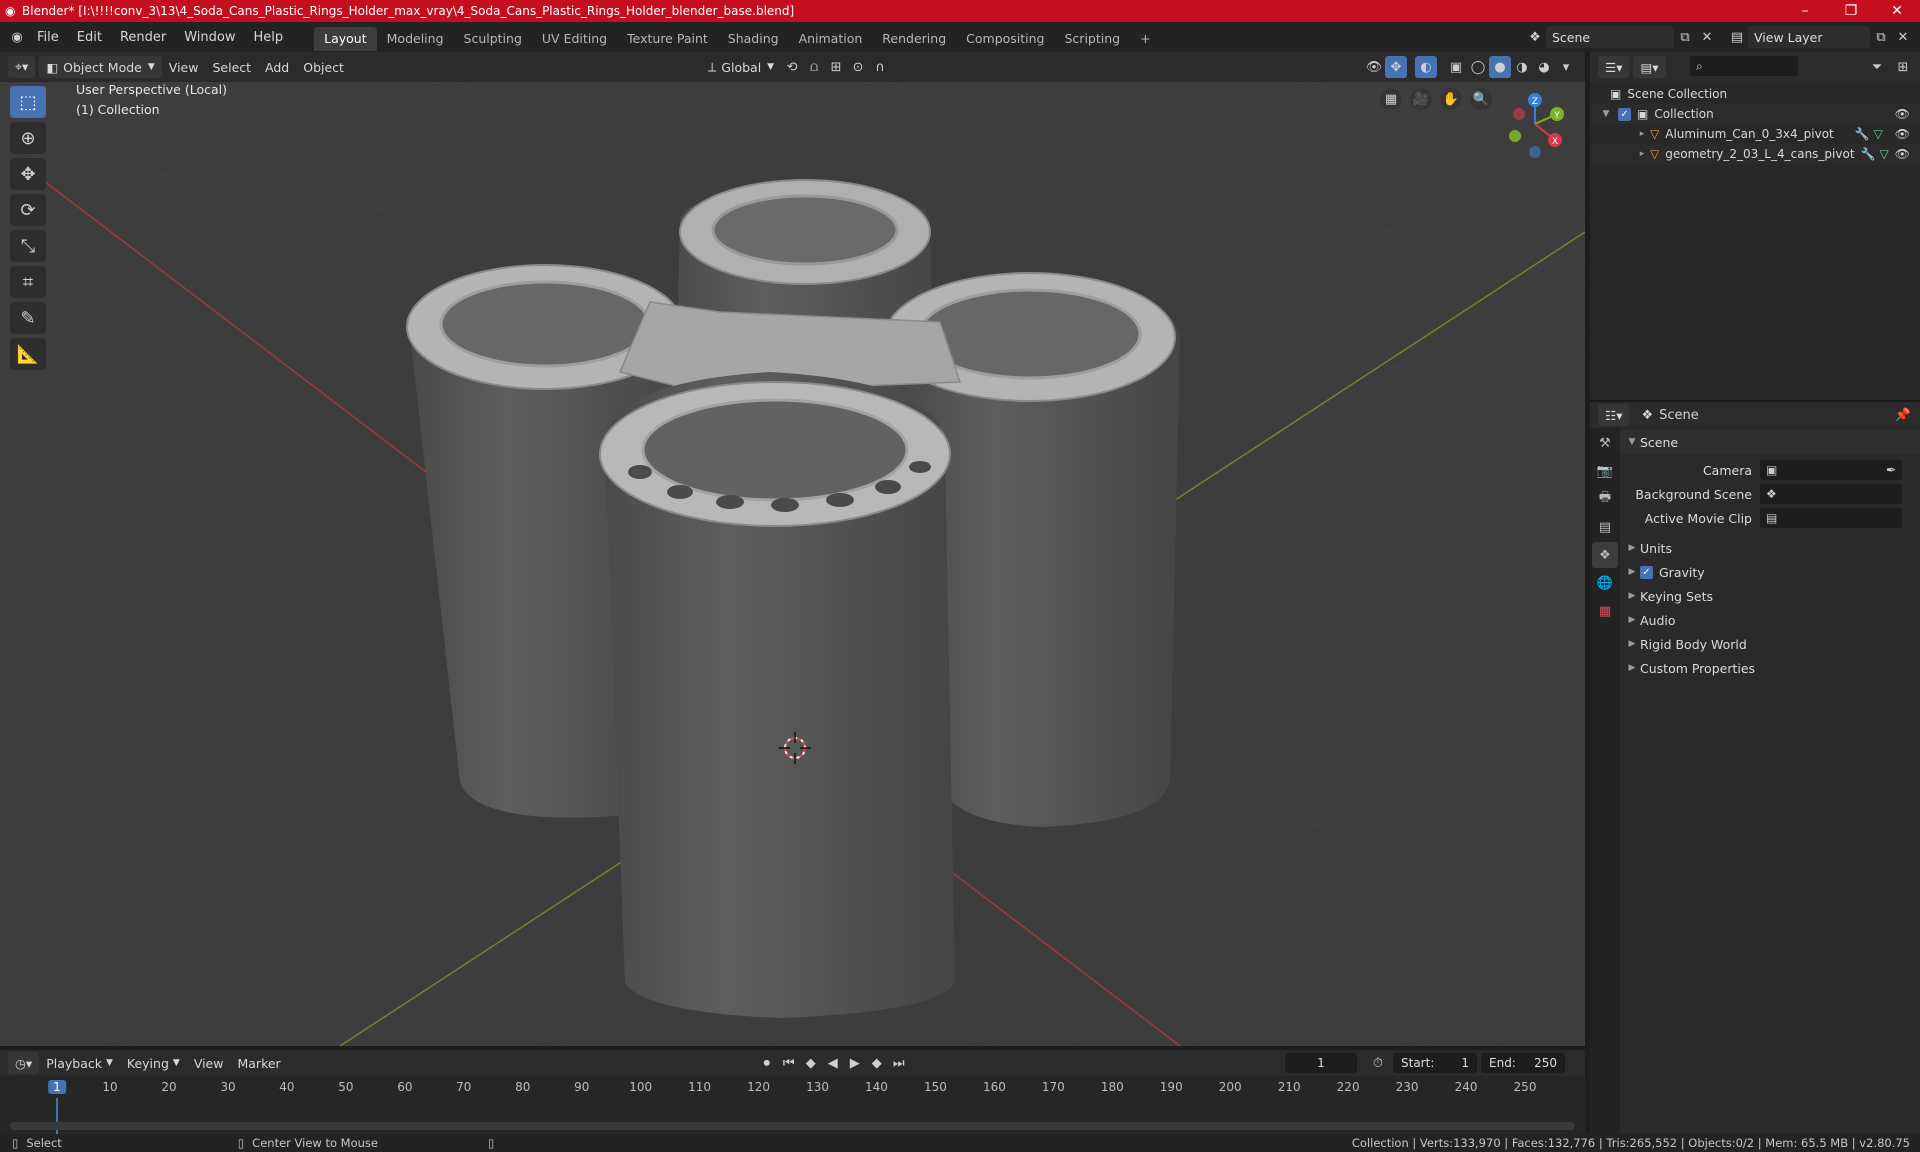 Image resolution: width=1920 pixels, height=1152 pixels. Describe the element at coordinates (1770, 572) in the screenshot. I see `gravity-section: ▶ ✓ Gravity` at that location.